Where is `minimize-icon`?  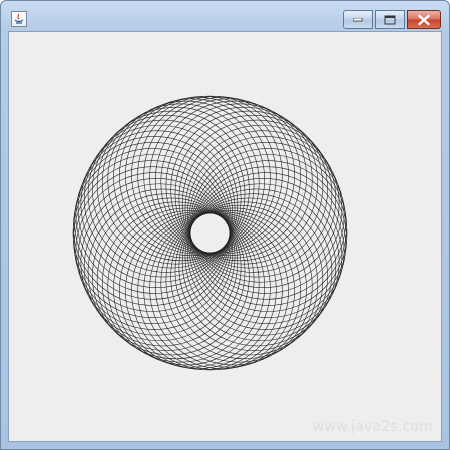
minimize-icon is located at coordinates (358, 19).